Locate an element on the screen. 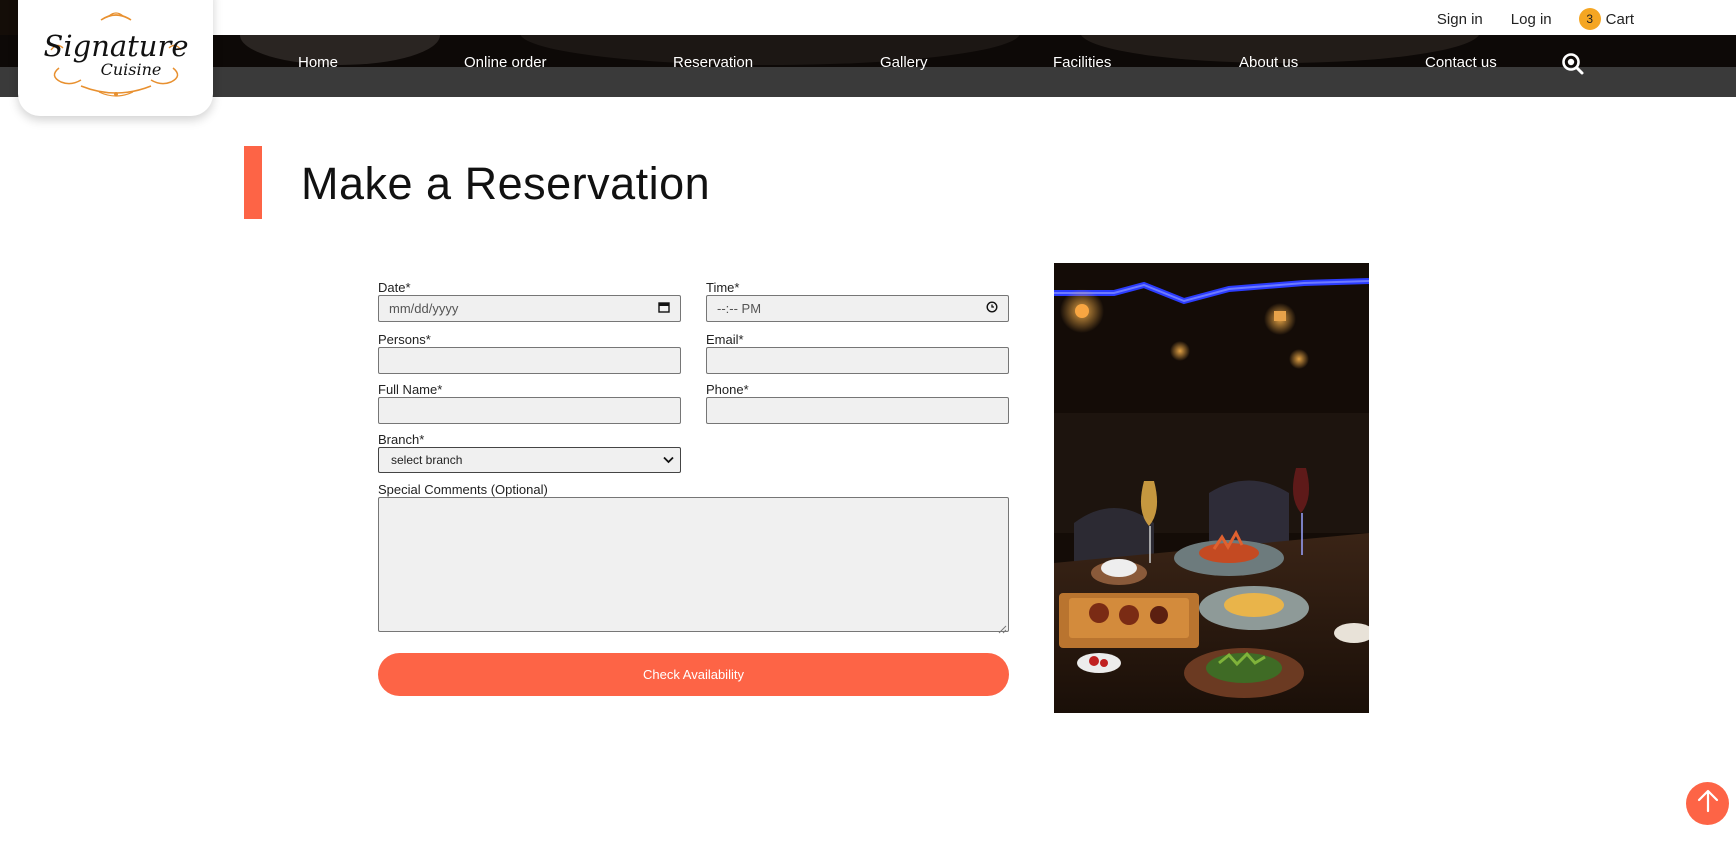  email-input is located at coordinates (857, 360).